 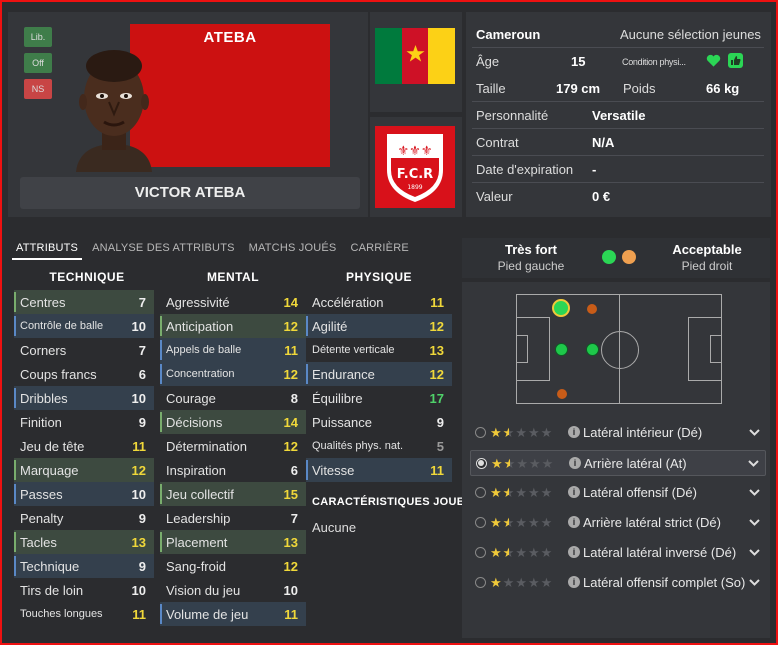 I want to click on attribute-row: Placement 13, so click(x=233, y=542).